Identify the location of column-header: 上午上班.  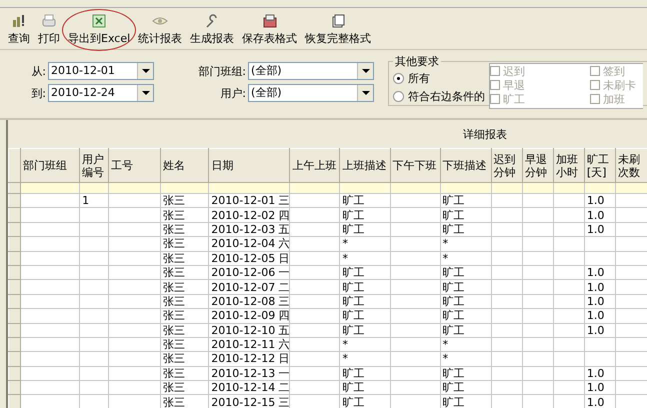
(315, 165).